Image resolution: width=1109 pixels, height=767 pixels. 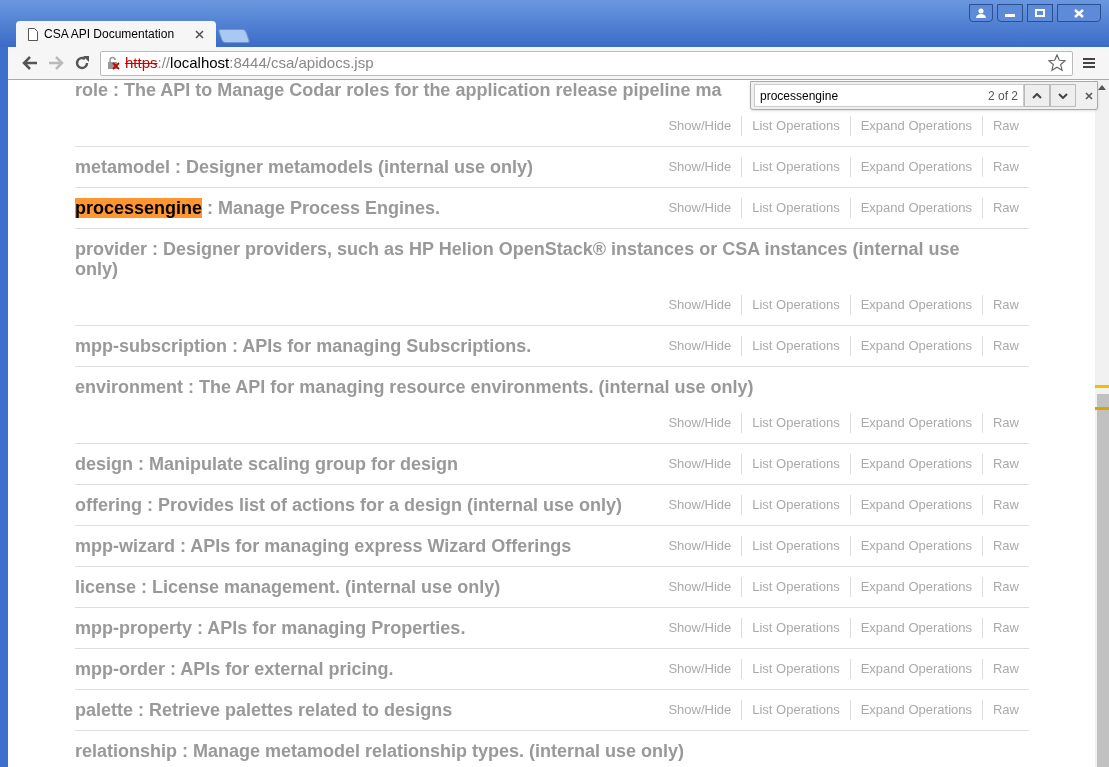 What do you see at coordinates (288, 587) in the screenshot?
I see `resource-heading: license : License management. (internal use only)` at bounding box center [288, 587].